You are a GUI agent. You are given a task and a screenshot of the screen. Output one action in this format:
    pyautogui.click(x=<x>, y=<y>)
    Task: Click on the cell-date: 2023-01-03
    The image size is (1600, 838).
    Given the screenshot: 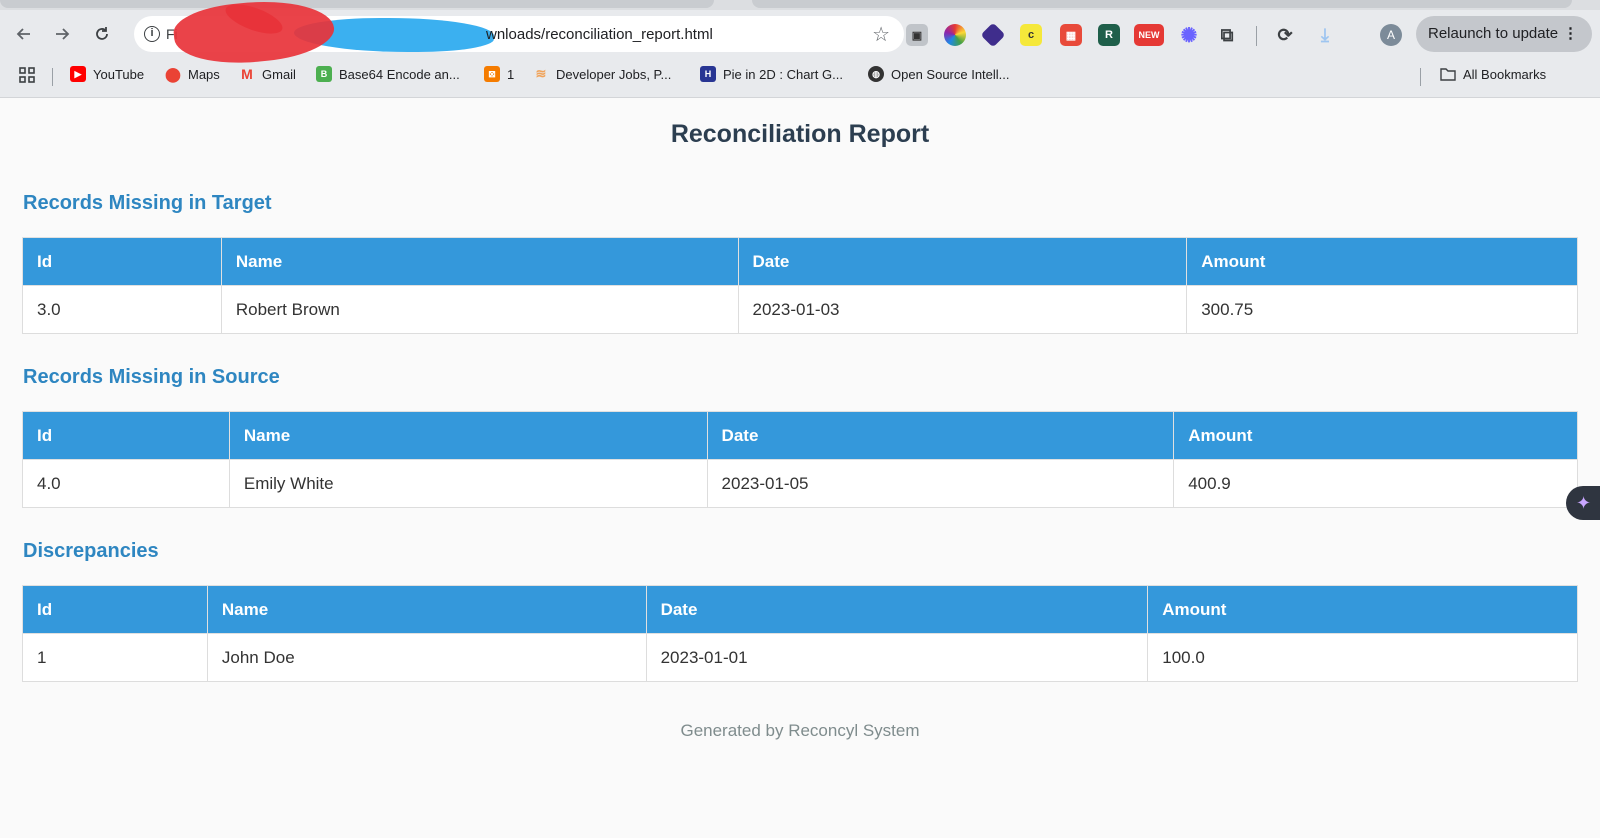 What is the action you would take?
    pyautogui.click(x=962, y=309)
    